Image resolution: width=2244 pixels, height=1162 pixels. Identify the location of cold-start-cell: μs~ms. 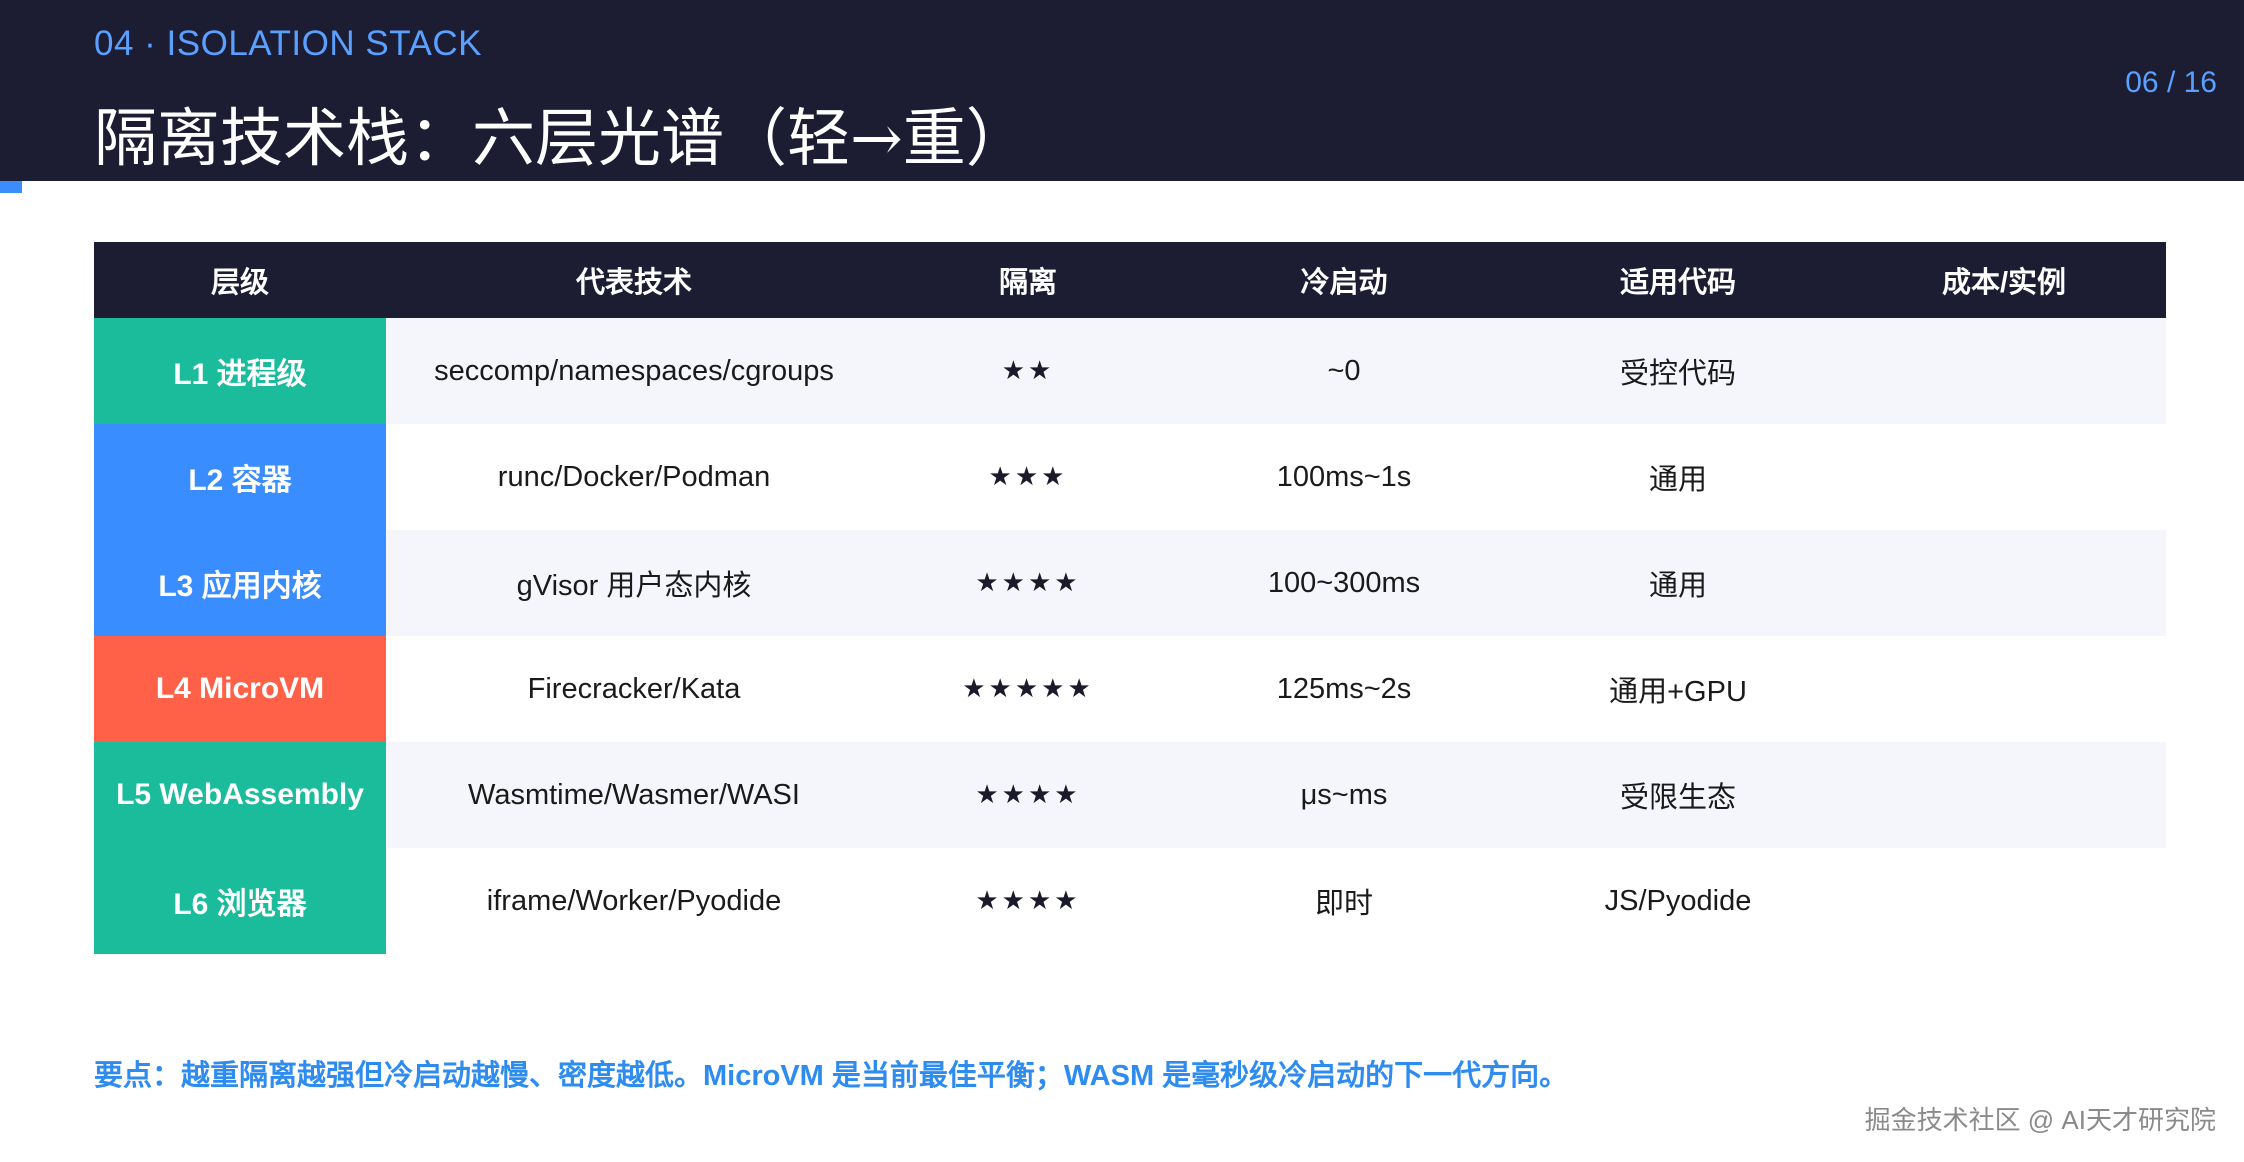
(1344, 794).